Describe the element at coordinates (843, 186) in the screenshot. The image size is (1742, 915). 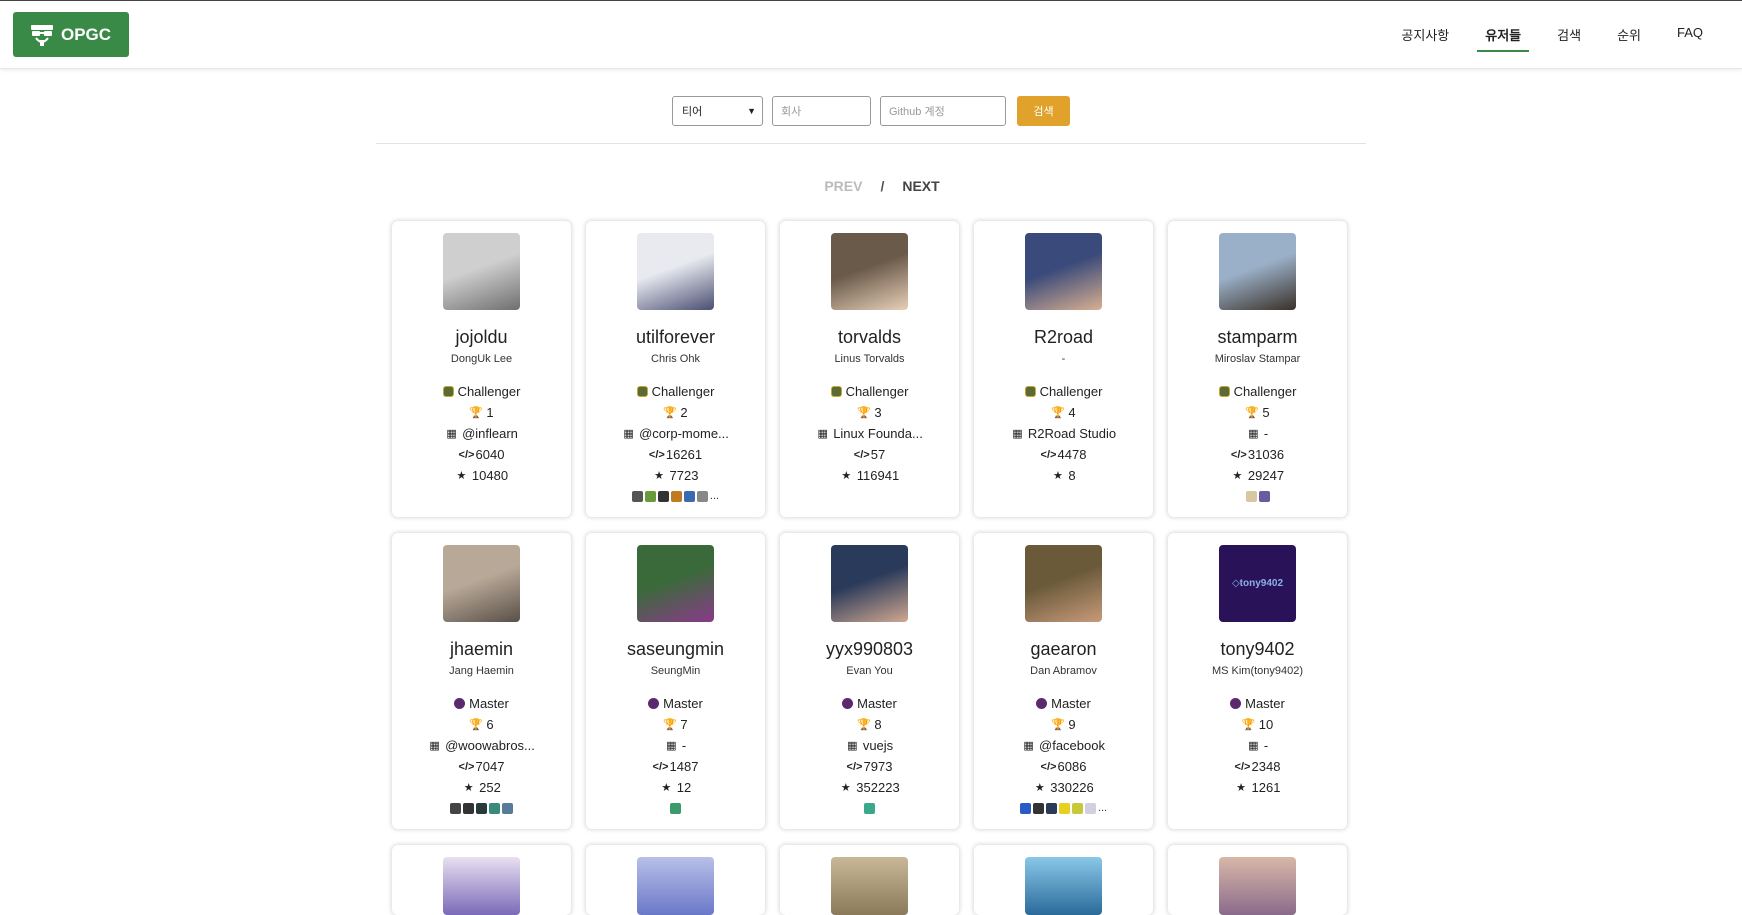
I see `prev-button: PREV` at that location.